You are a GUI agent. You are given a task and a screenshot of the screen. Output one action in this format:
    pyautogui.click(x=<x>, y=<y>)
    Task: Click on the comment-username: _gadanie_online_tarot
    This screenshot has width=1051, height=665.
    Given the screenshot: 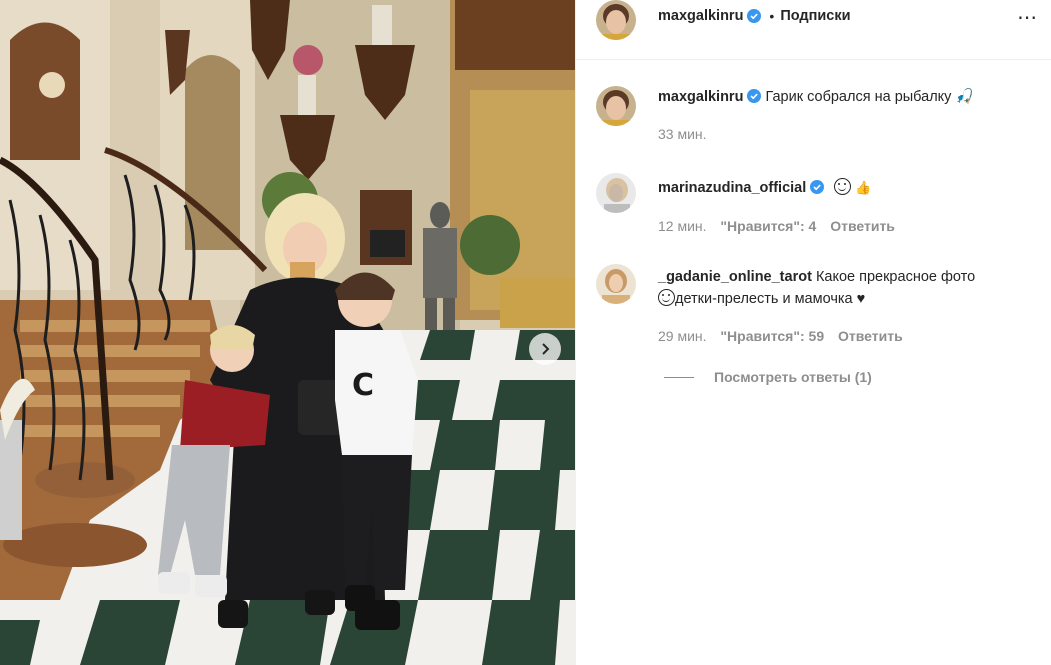 What is the action you would take?
    pyautogui.click(x=735, y=277)
    